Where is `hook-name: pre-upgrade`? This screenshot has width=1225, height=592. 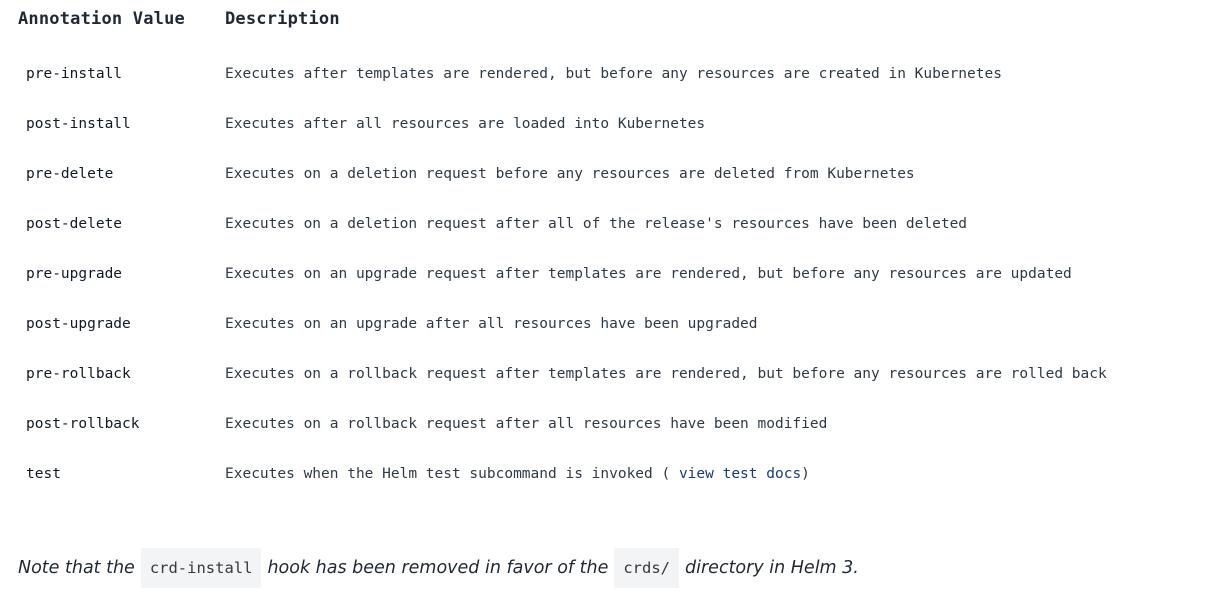 hook-name: pre-upgrade is located at coordinates (74, 274).